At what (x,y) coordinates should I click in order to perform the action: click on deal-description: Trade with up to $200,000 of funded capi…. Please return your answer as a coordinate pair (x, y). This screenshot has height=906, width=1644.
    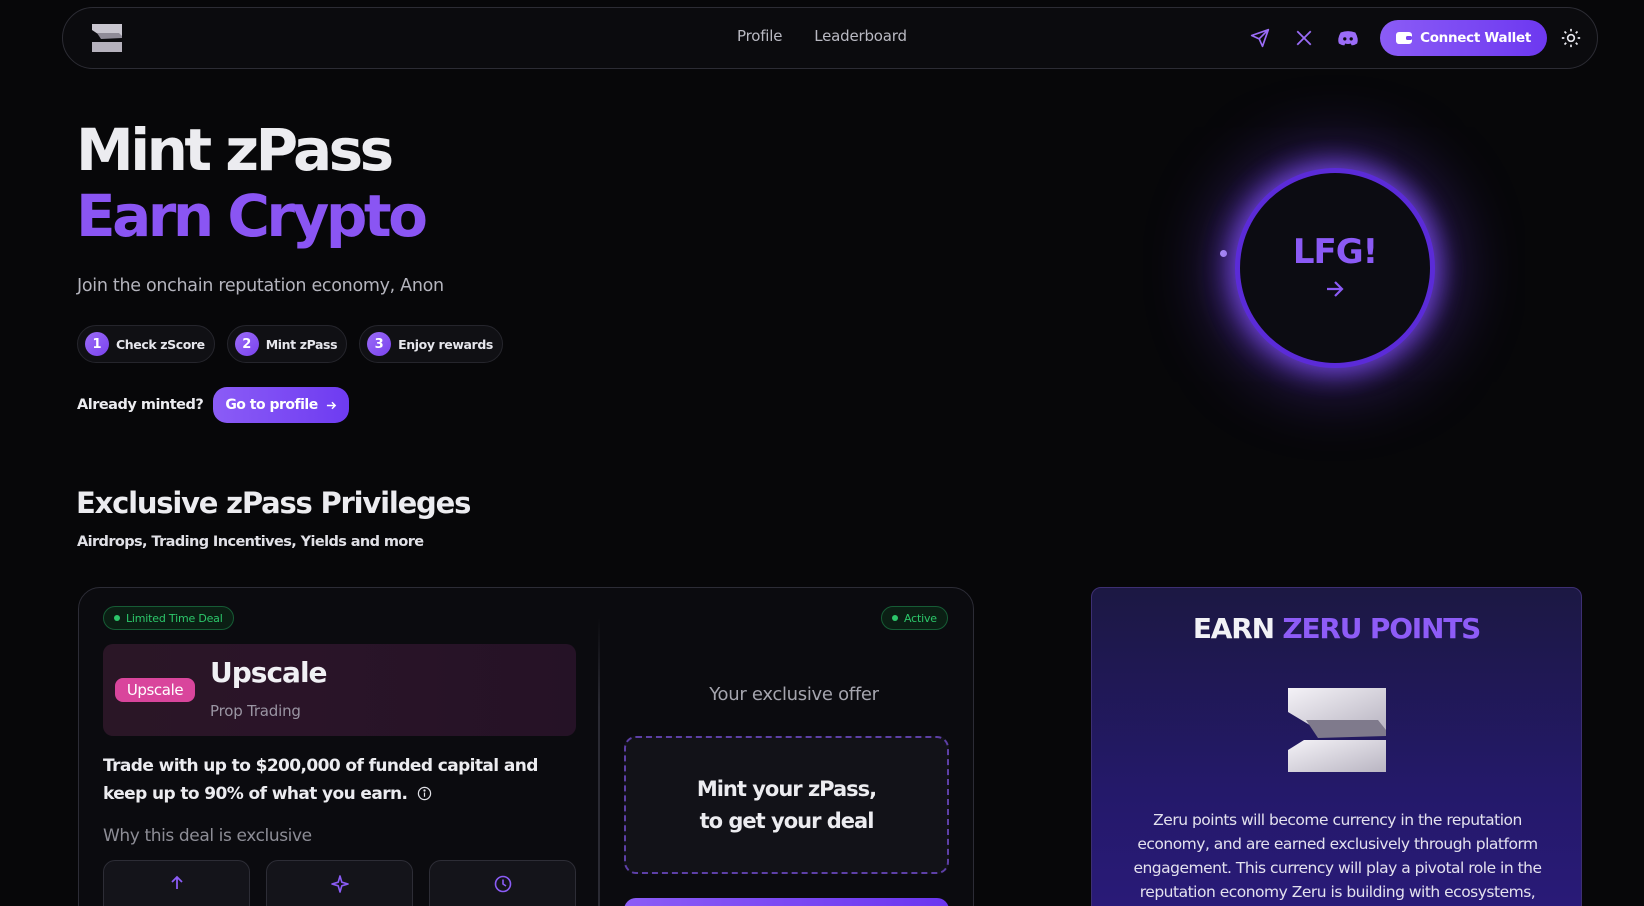
    Looking at the image, I should click on (343, 780).